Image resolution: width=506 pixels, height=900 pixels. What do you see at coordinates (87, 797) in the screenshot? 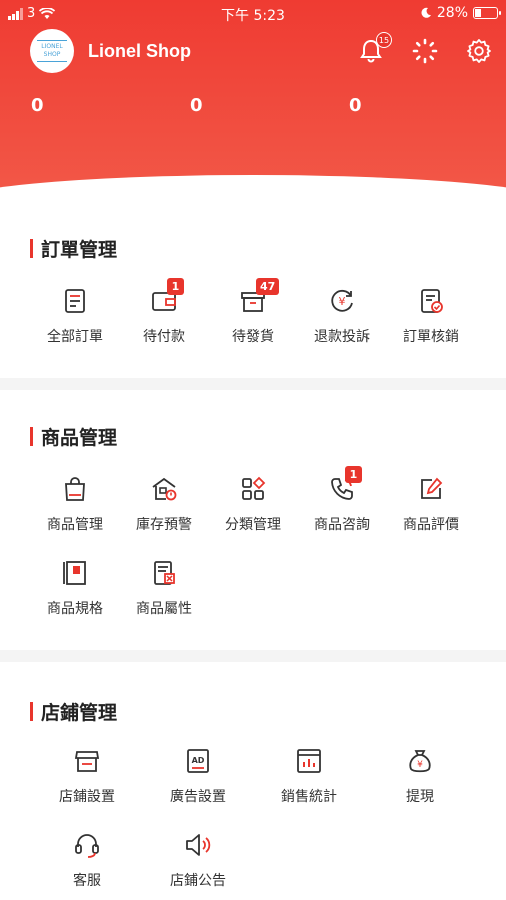
I see `store-item-label: 店鋪設置` at bounding box center [87, 797].